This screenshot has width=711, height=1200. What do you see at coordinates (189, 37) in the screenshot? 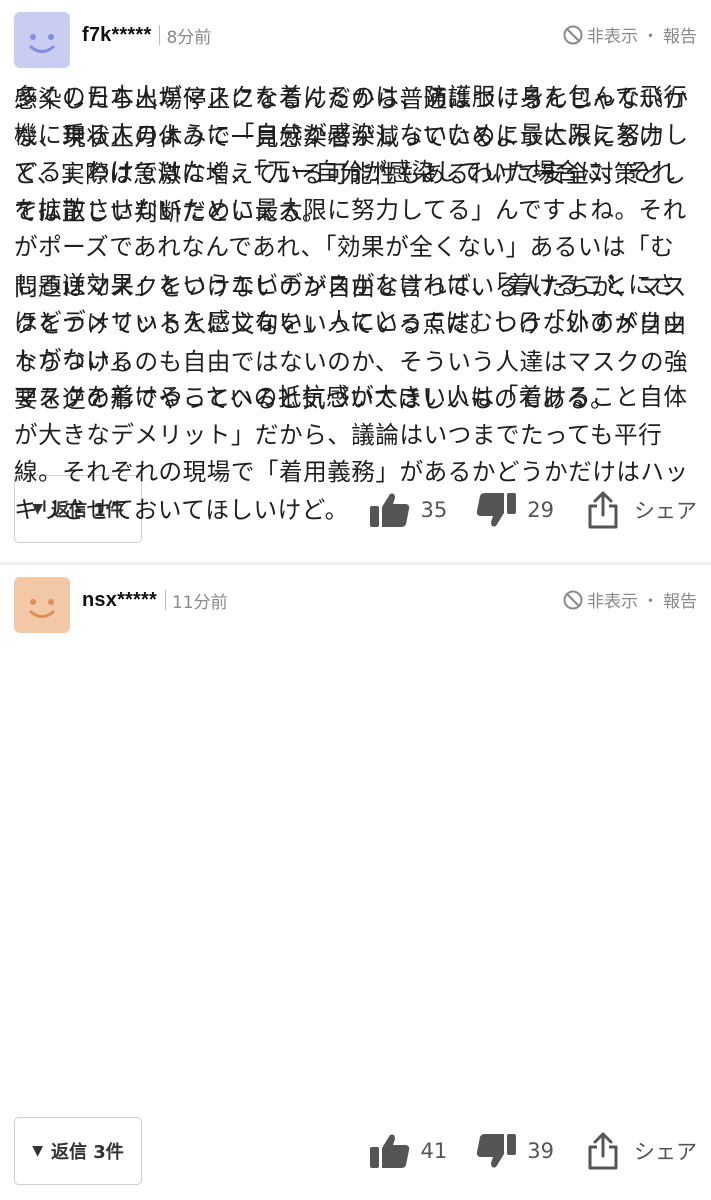
I see `timestamp: 8分前` at bounding box center [189, 37].